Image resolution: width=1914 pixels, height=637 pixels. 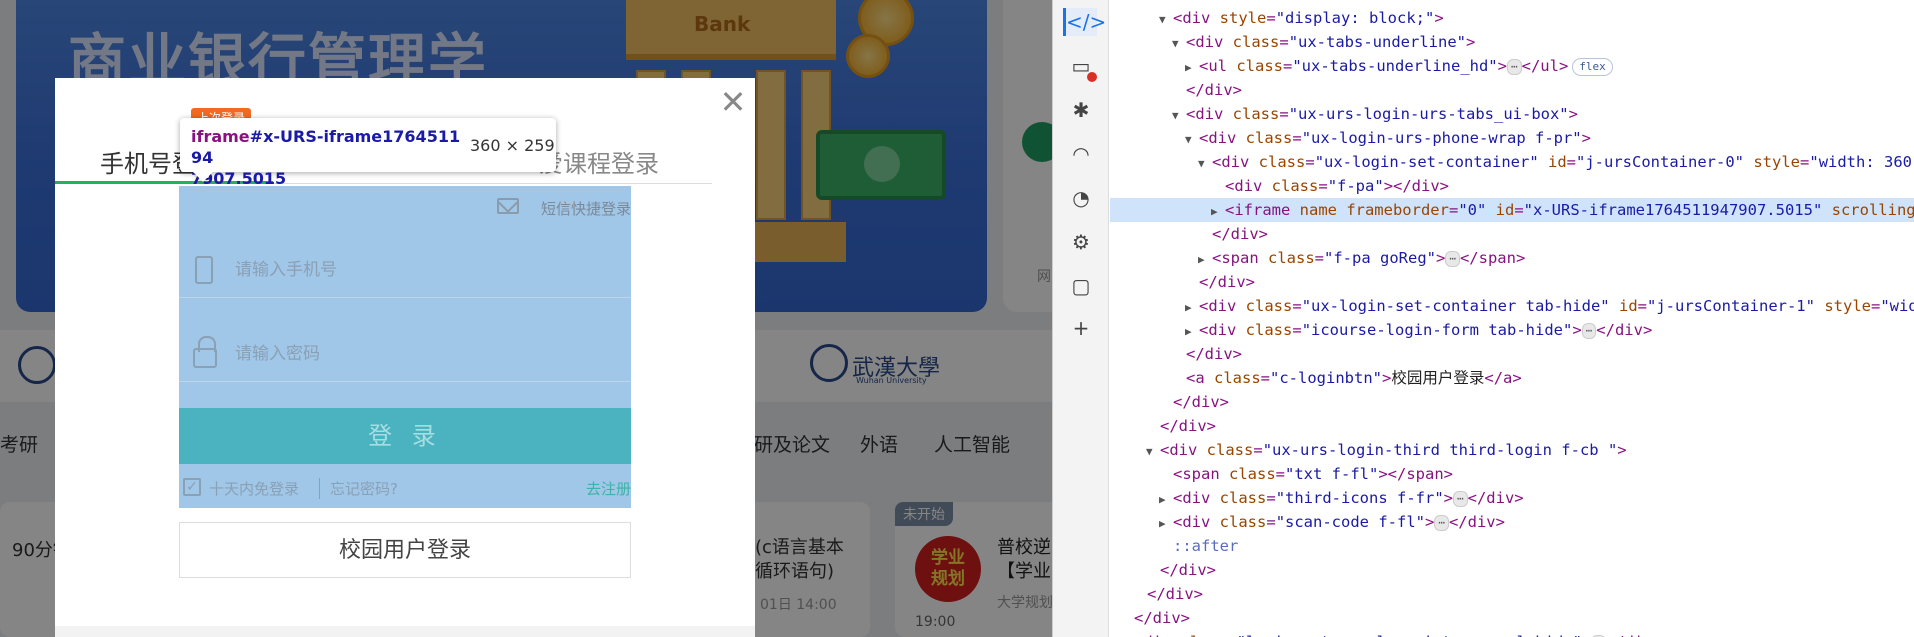 What do you see at coordinates (1592, 66) in the screenshot?
I see `flex-badge: flex` at bounding box center [1592, 66].